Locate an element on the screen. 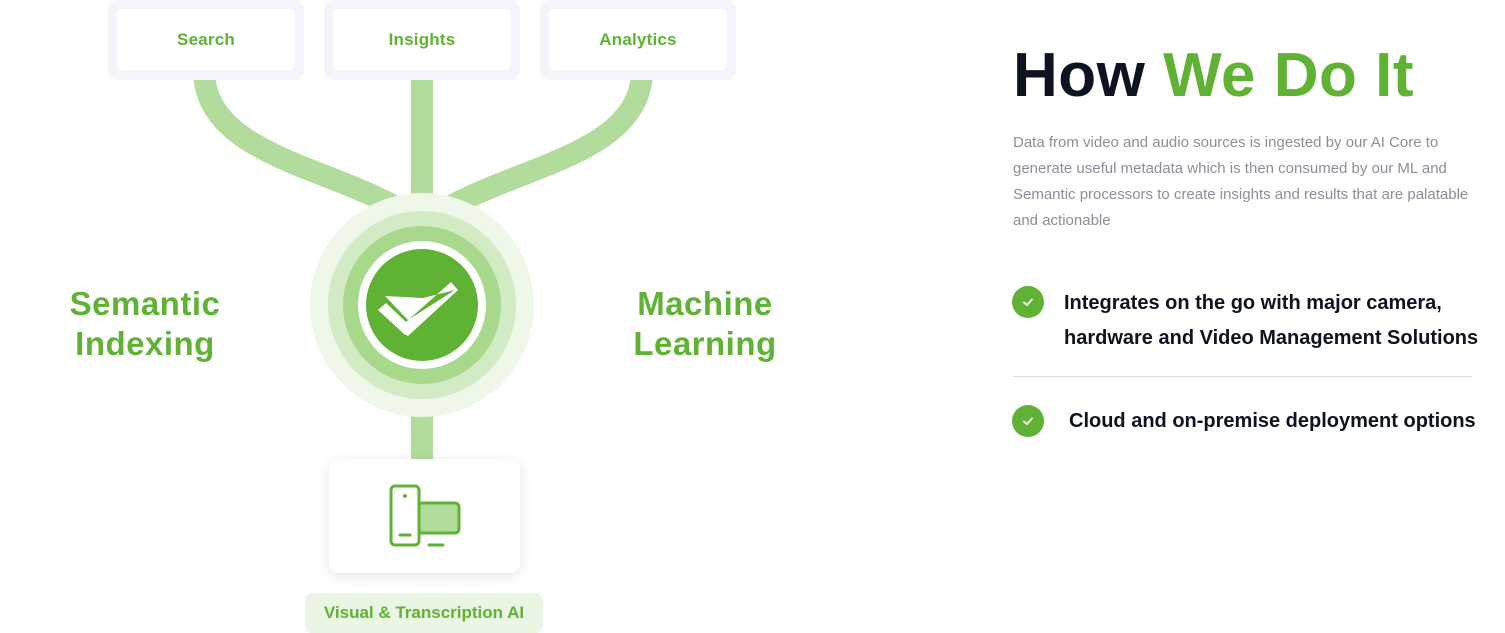 The width and height of the screenshot is (1505, 633). feature-item-deployment: Cloud and on-premise deployment options is located at coordinates (1244, 421).